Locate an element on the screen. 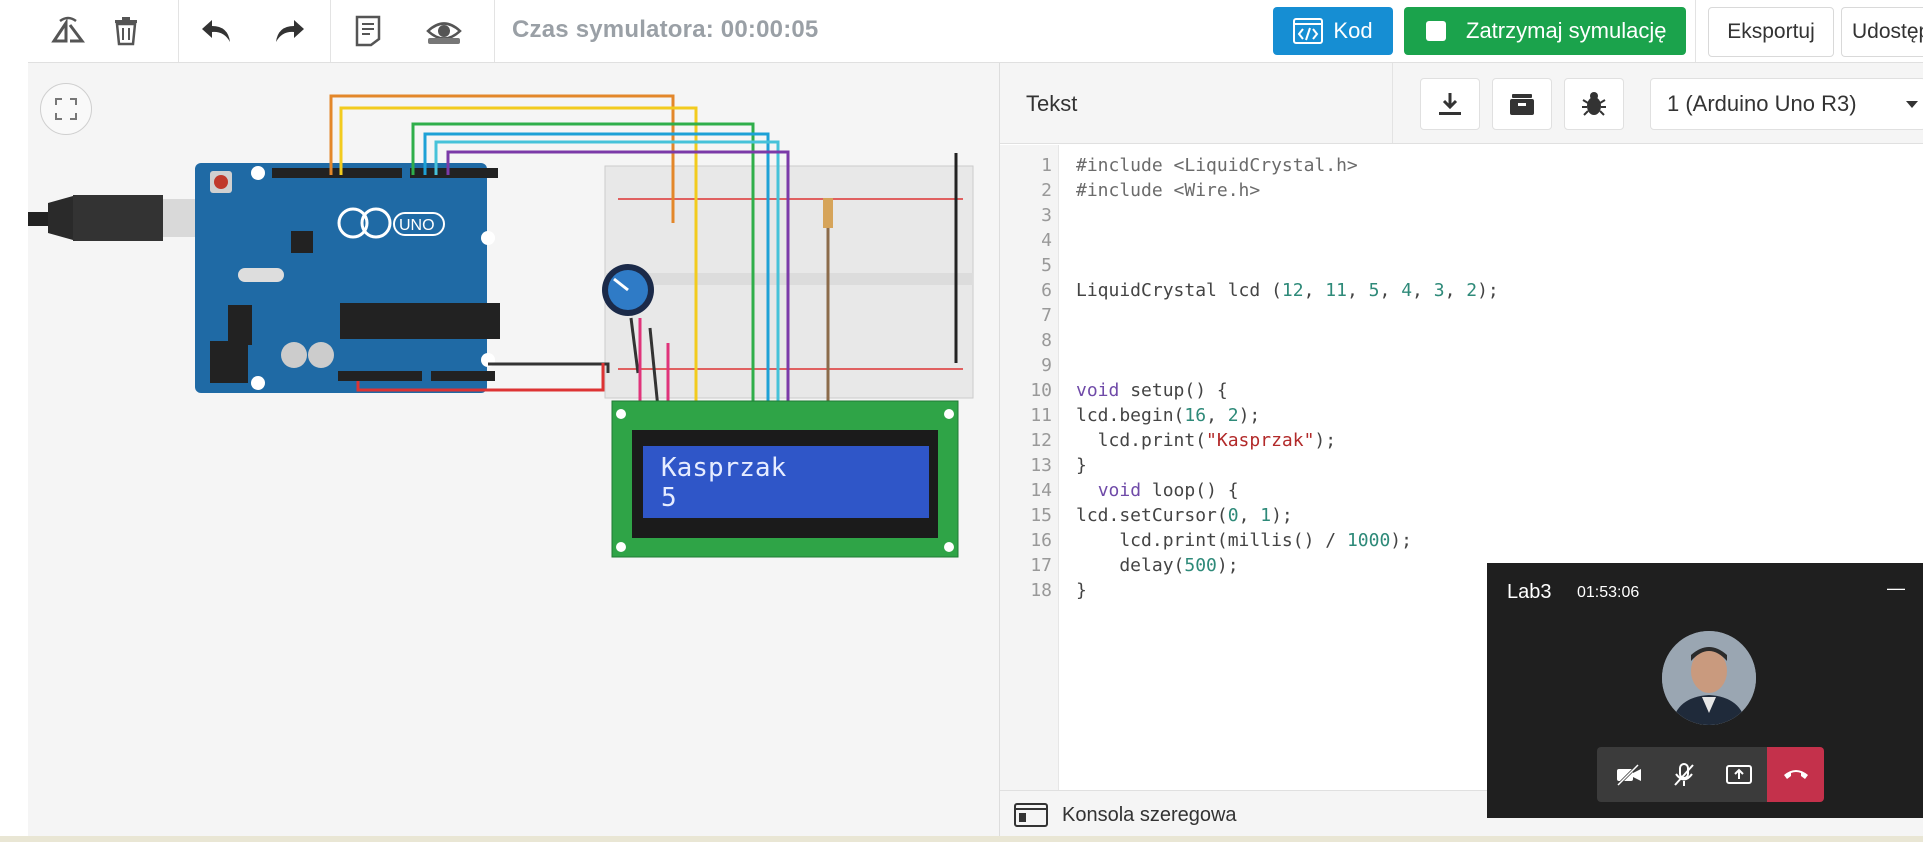  stop-simulation-button: Zatrzymaj symulację is located at coordinates (1545, 31).